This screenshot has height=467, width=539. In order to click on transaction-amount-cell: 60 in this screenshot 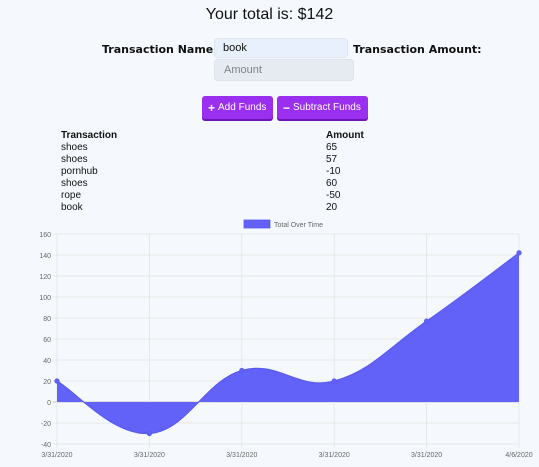, I will do `click(332, 183)`.